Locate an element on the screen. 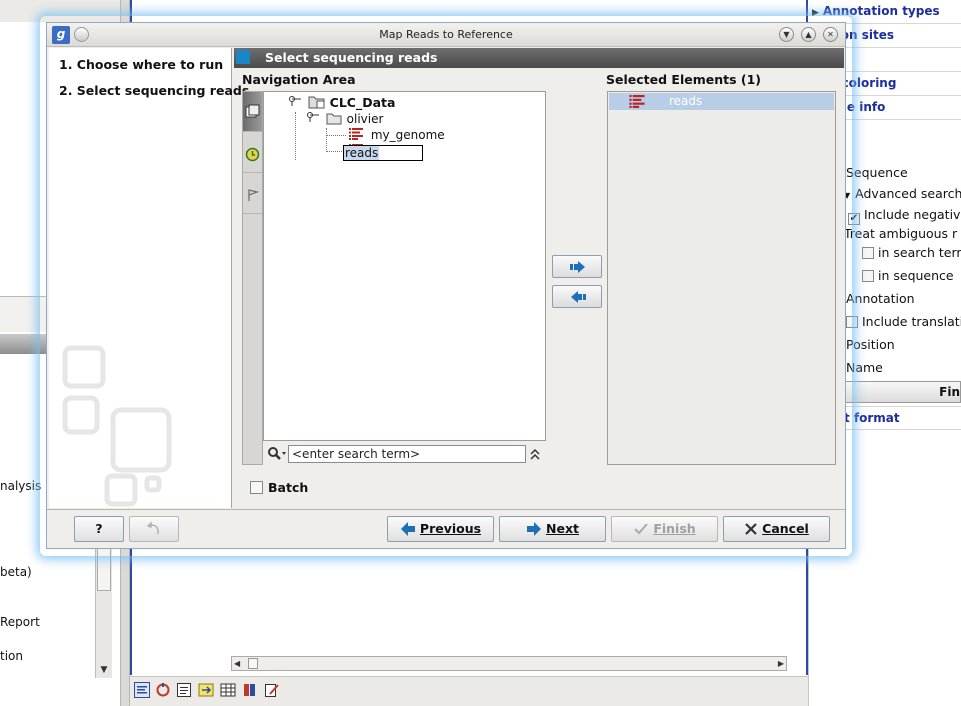 The image size is (961, 706). close-button: ✕ is located at coordinates (830, 34).